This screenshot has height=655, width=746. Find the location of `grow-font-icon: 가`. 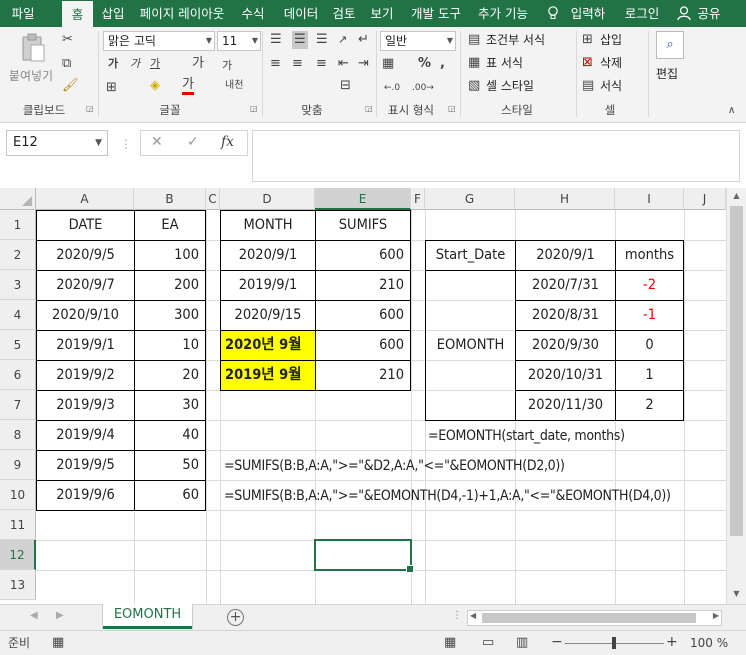

grow-font-icon: 가 is located at coordinates (198, 64).